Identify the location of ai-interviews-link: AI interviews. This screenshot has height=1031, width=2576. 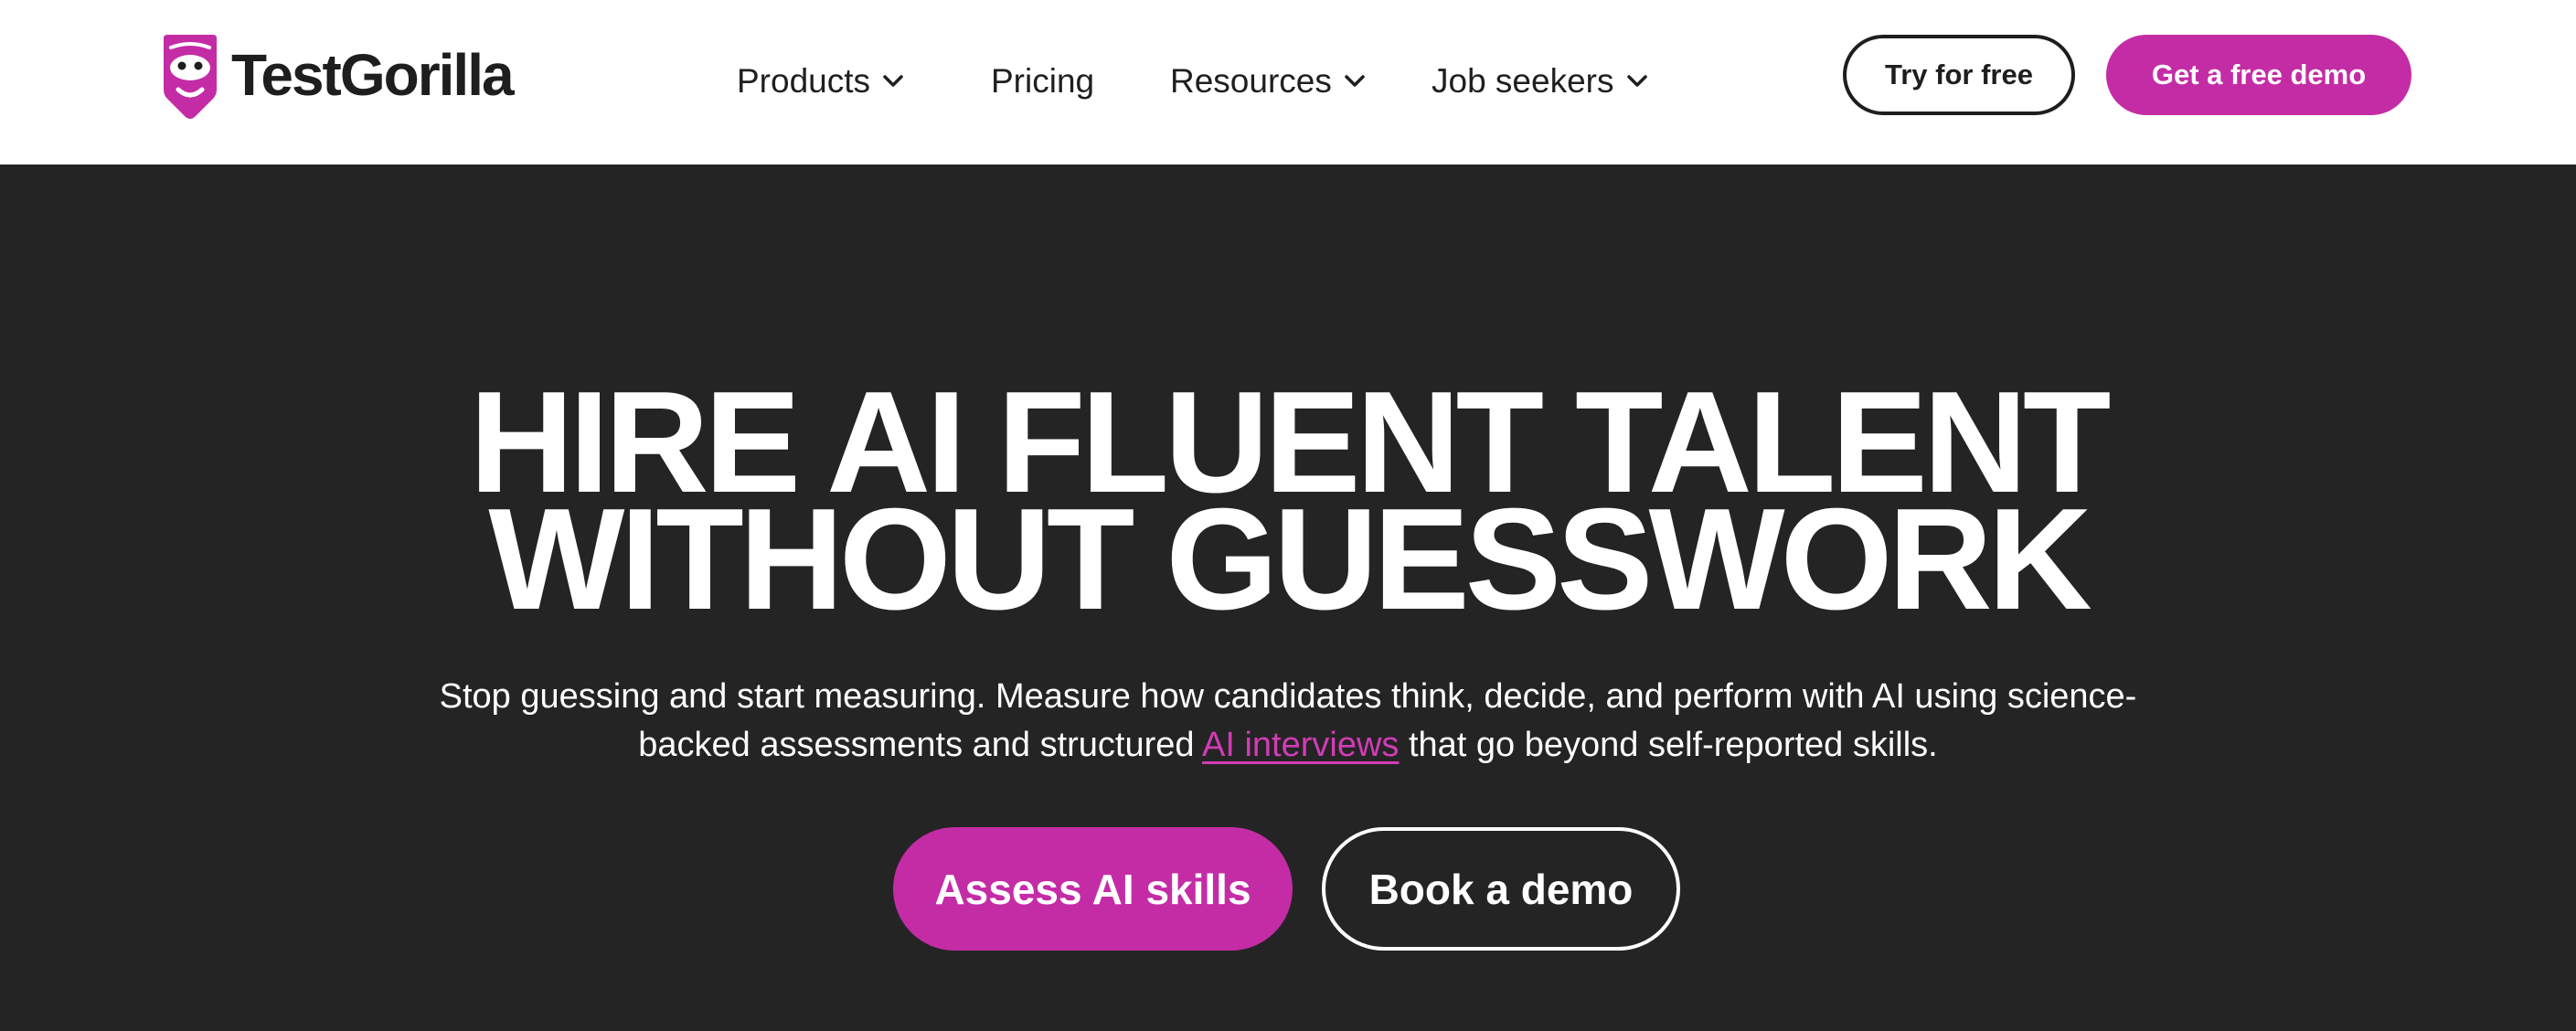
(1301, 745).